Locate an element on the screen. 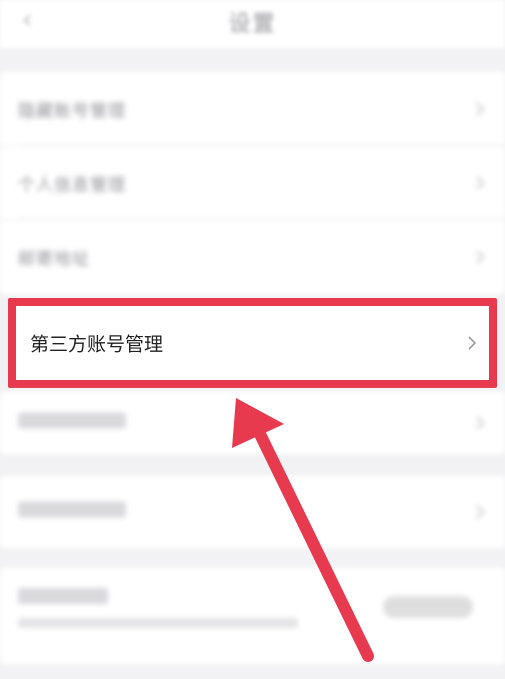 The height and width of the screenshot is (679, 505). settings-row-2: 个人信息管理 is located at coordinates (252, 183).